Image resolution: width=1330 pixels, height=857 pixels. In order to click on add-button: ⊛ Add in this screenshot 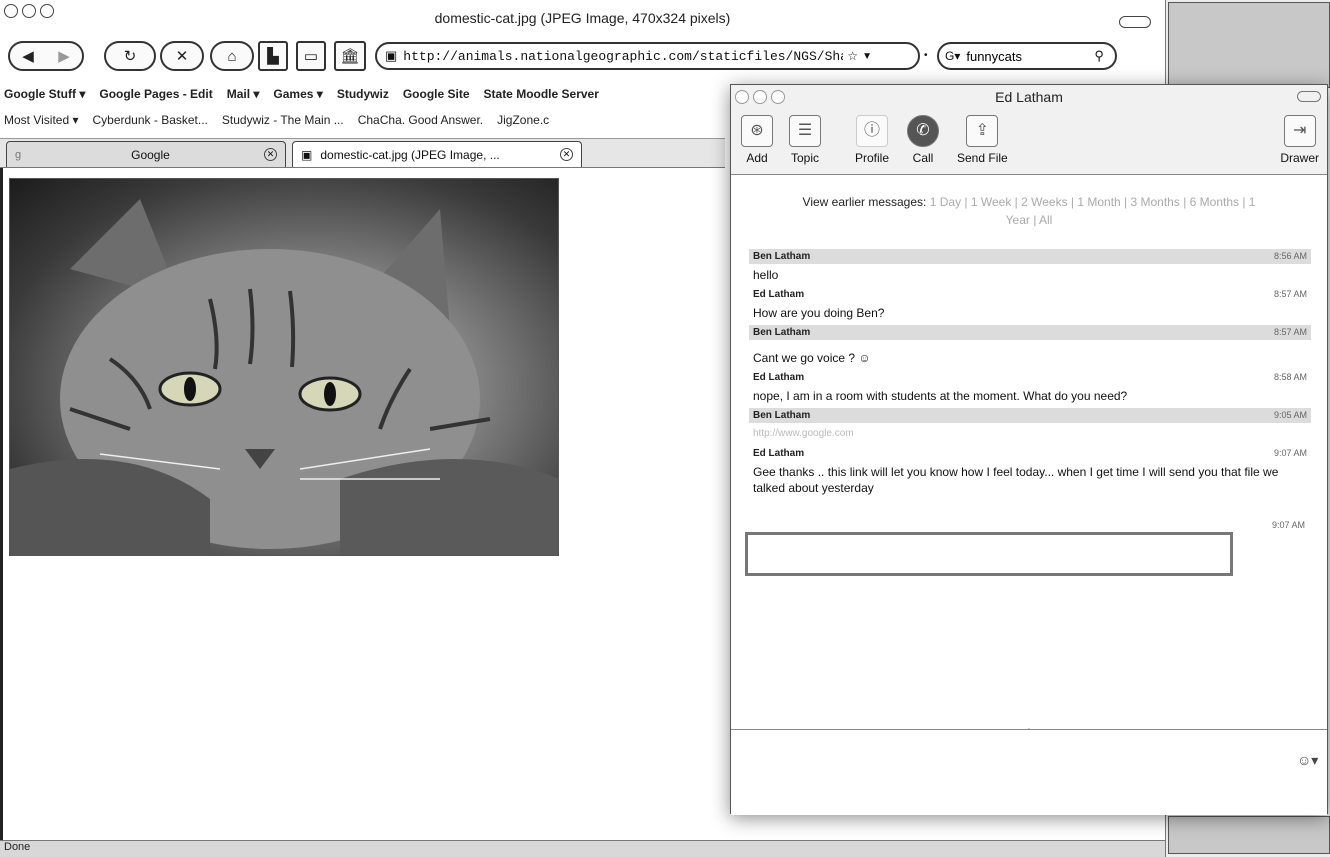, I will do `click(757, 140)`.